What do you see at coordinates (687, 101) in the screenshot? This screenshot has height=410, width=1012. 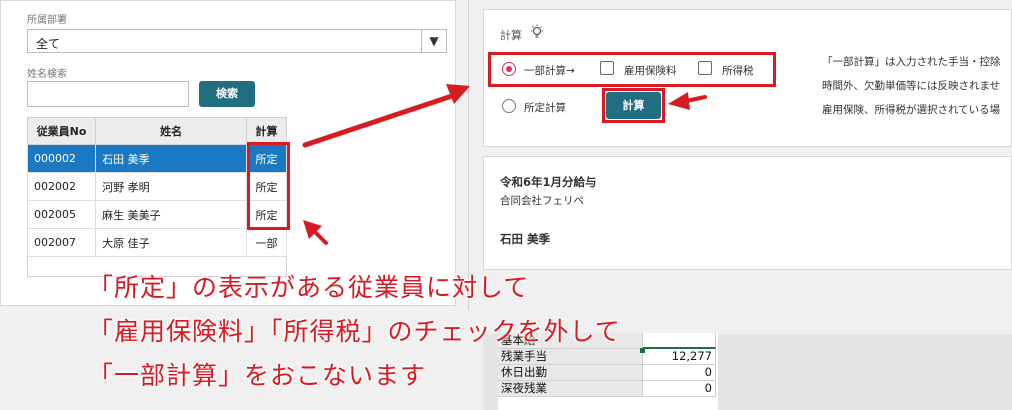 I see `arrow-to-calc-button` at bounding box center [687, 101].